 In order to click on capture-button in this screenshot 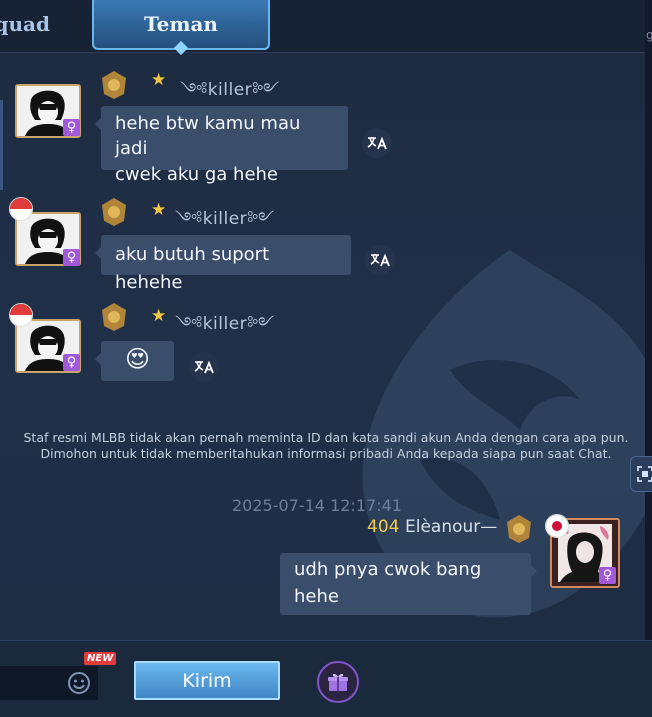, I will do `click(641, 474)`.